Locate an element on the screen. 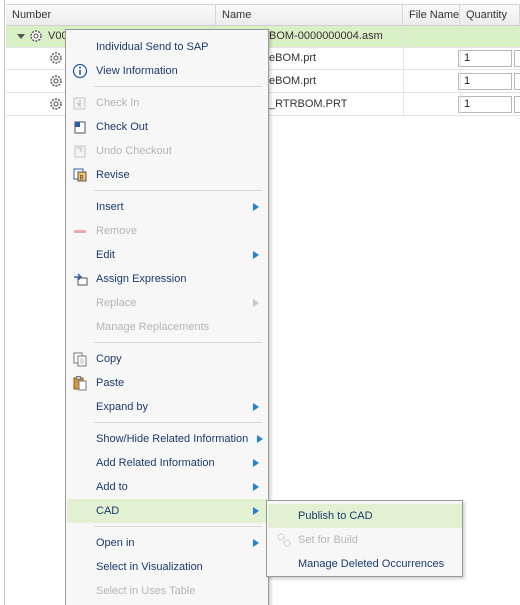 This screenshot has height=605, width=520. menu-item-label: Individual Send to SAP is located at coordinates (152, 47).